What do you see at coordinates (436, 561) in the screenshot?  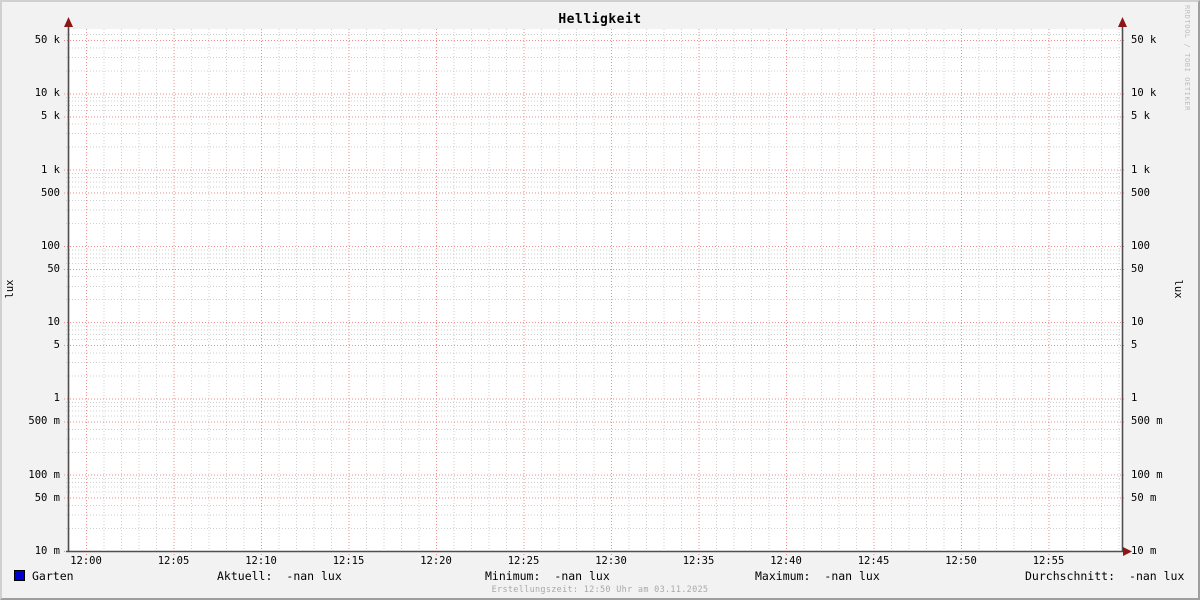 I see `x-tick-label: 12:20` at bounding box center [436, 561].